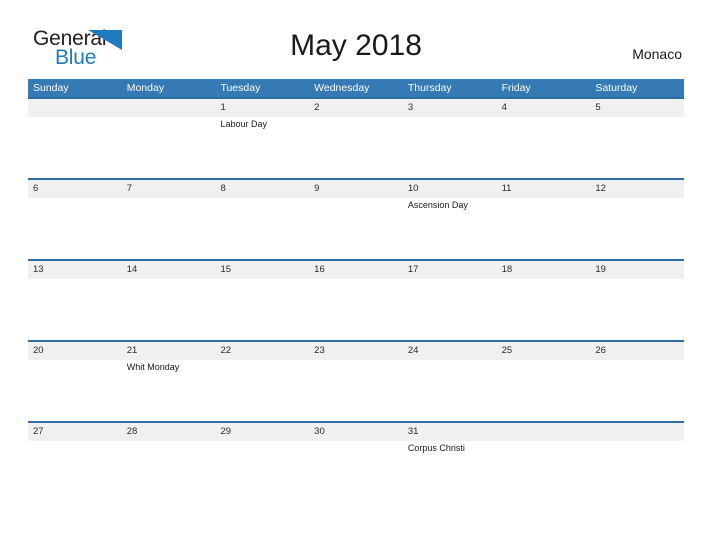 The height and width of the screenshot is (550, 712). What do you see at coordinates (226, 350) in the screenshot?
I see `day-number: 22` at bounding box center [226, 350].